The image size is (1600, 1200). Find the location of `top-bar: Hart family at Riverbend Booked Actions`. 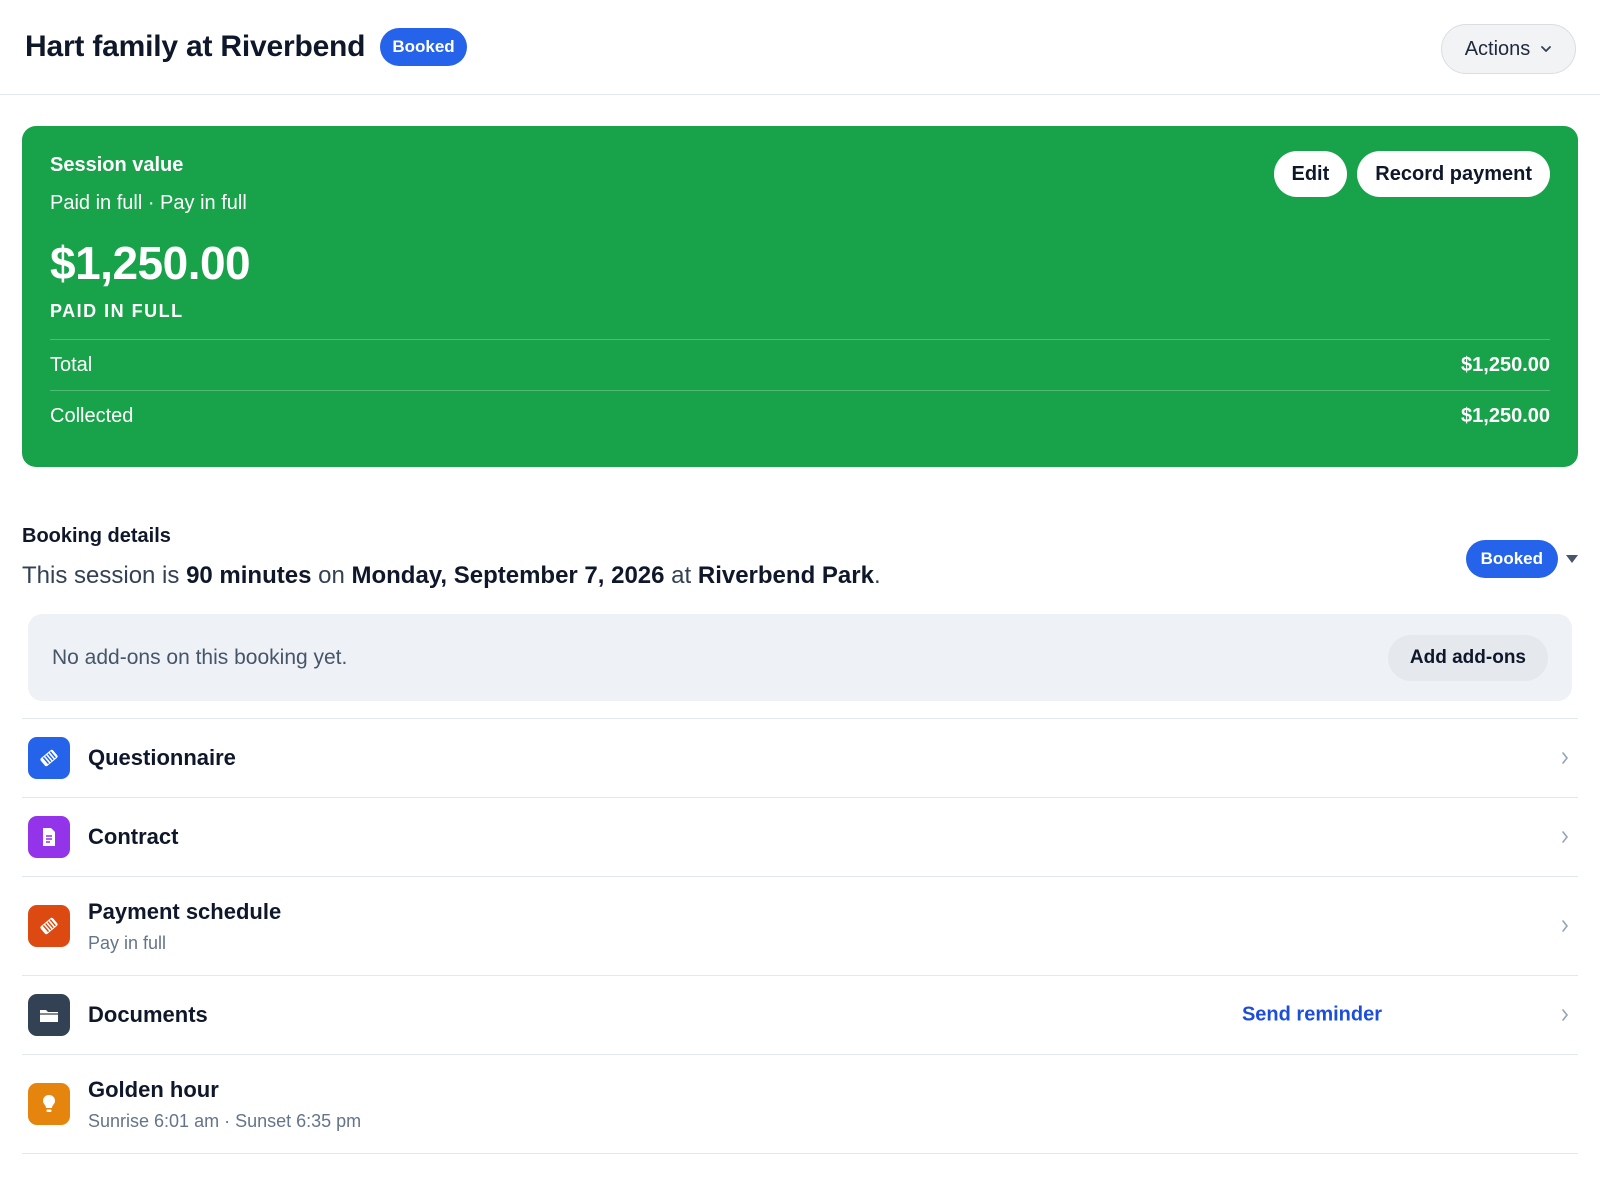

top-bar: Hart family at Riverbend Booked Actions is located at coordinates (800, 47).